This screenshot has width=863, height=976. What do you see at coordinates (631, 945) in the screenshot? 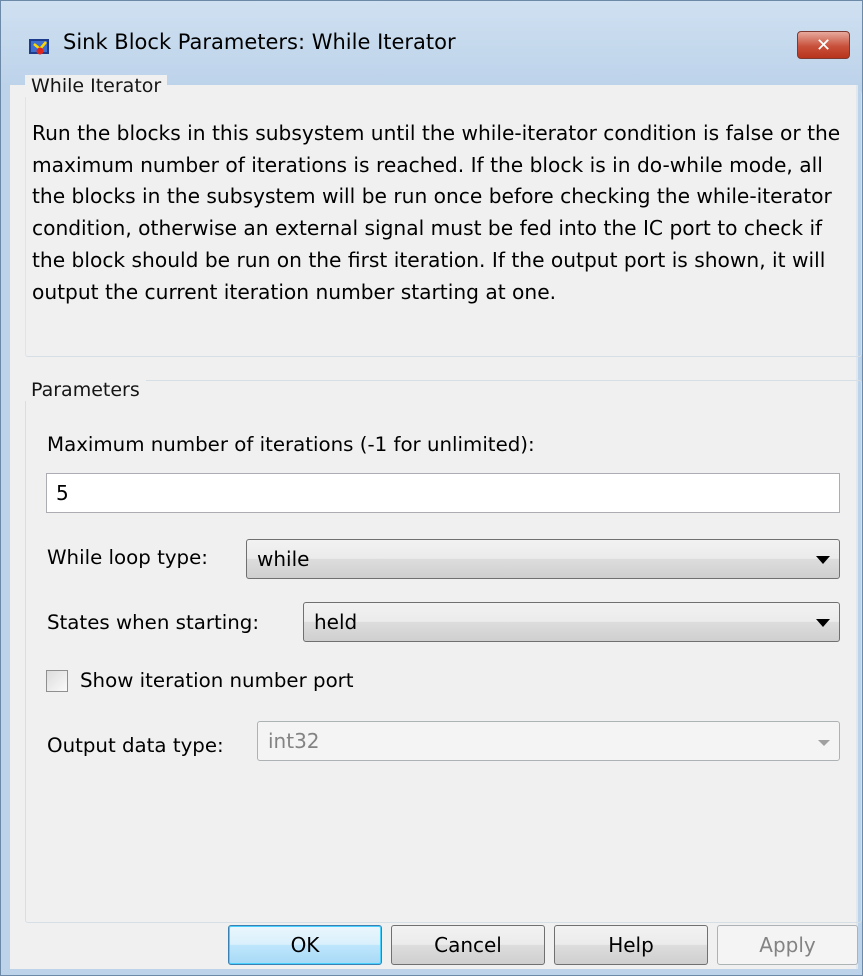
I see `help-button: Help` at bounding box center [631, 945].